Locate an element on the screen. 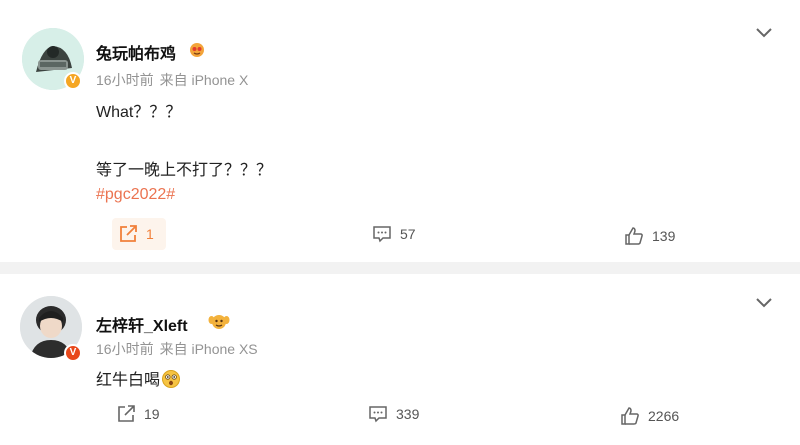 The width and height of the screenshot is (800, 445). forward-count: 1 is located at coordinates (150, 234).